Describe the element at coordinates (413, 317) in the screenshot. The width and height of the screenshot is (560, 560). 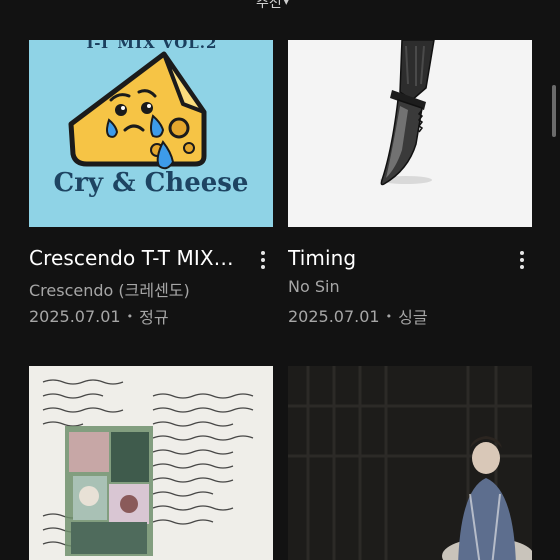
I see `release-type: 싱글` at that location.